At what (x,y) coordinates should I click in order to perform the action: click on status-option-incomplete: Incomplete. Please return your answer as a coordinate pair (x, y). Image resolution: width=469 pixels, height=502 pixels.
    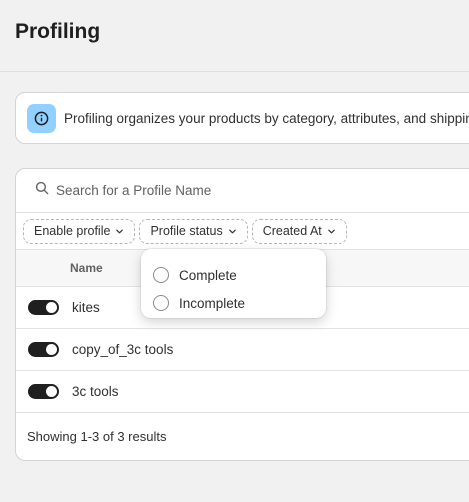
    Looking at the image, I should click on (239, 303).